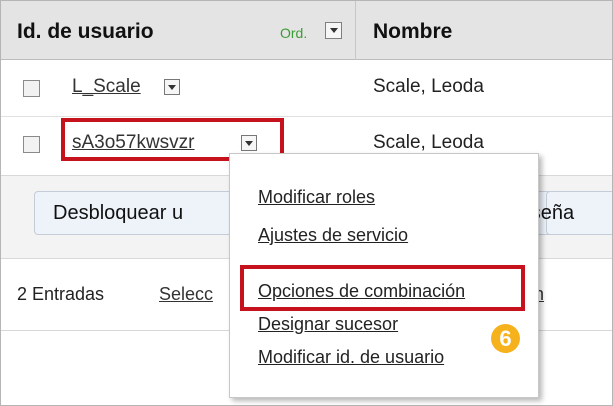 This screenshot has width=613, height=406. Describe the element at coordinates (316, 197) in the screenshot. I see `menu-item-modify-roles: Modificar roles` at that location.